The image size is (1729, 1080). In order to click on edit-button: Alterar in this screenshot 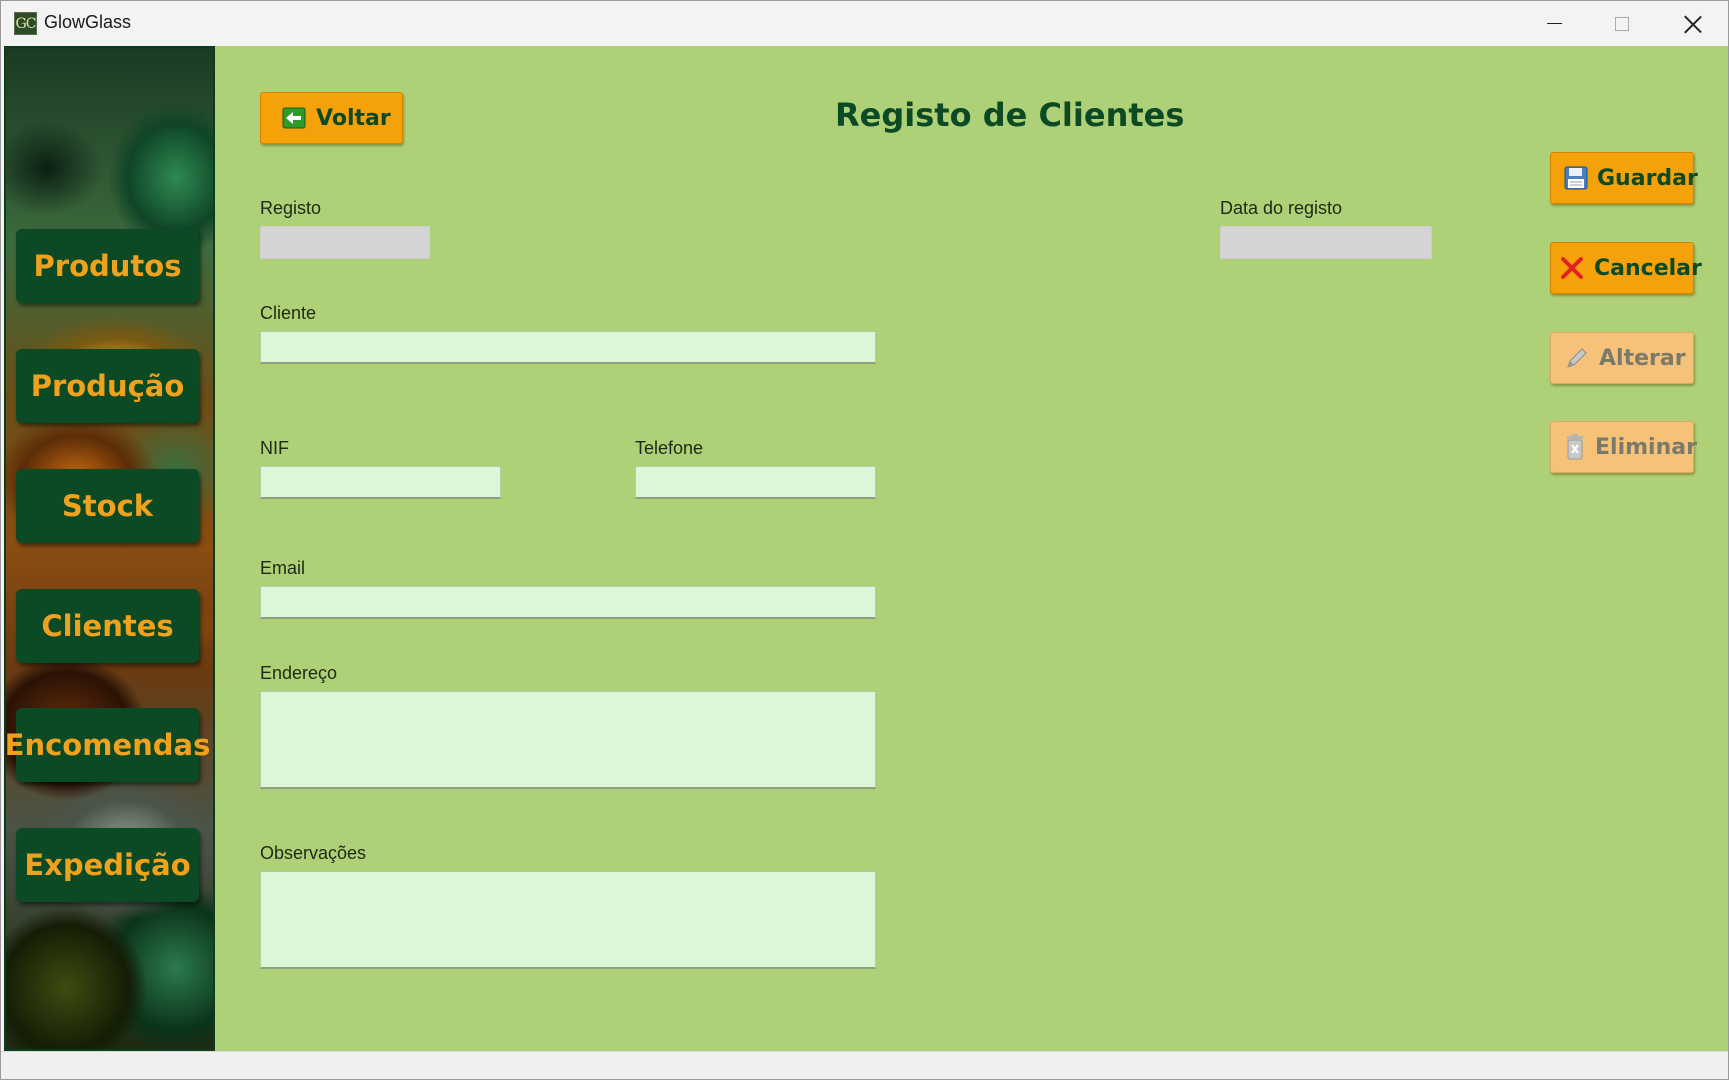, I will do `click(1622, 358)`.